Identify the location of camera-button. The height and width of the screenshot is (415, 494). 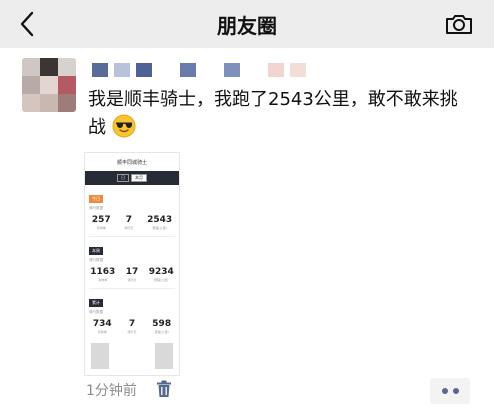
(459, 24).